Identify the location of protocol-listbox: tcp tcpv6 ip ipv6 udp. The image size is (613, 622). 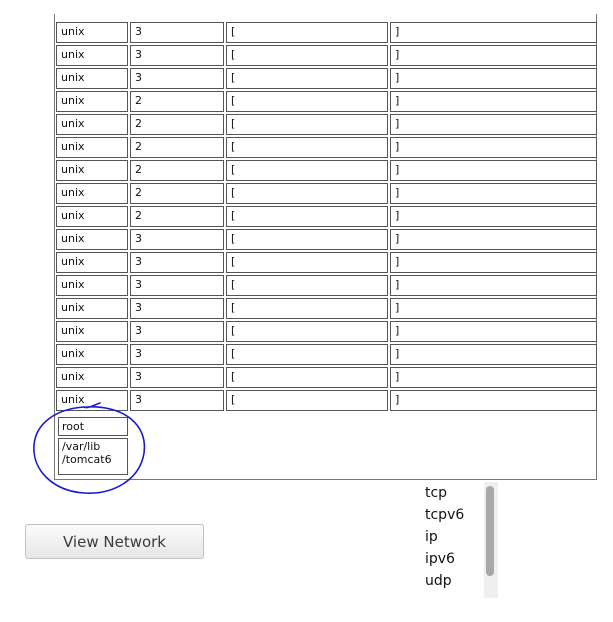
(459, 540).